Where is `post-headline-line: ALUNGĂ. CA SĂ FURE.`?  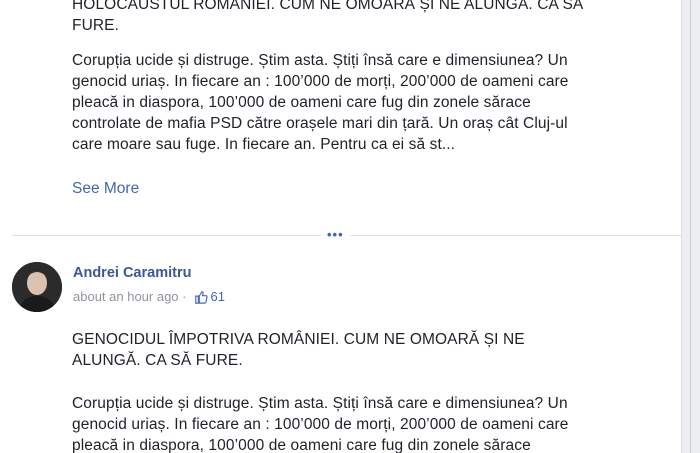
post-headline-line: ALUNGĂ. CA SĂ FURE. is located at coordinates (157, 360).